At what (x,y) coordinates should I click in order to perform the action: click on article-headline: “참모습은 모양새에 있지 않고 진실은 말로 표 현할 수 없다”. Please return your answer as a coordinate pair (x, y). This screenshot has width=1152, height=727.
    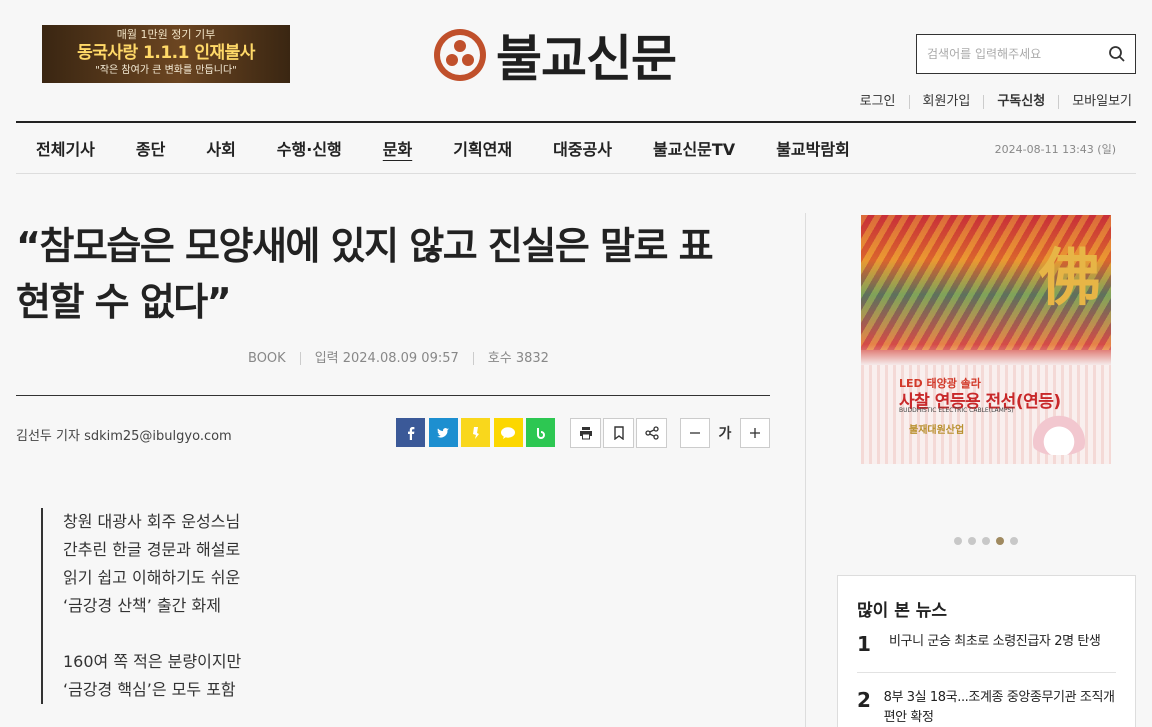
    Looking at the image, I should click on (396, 274).